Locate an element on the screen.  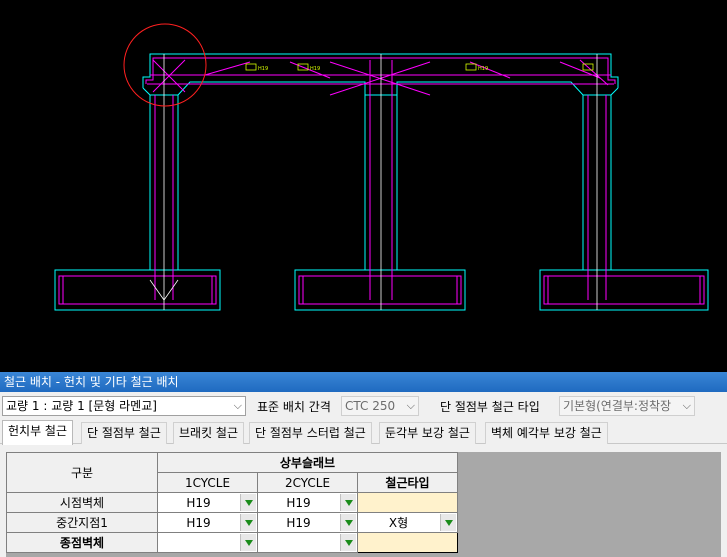
end-type-select-value: 기본형(연결부:정착장 is located at coordinates (617, 406).